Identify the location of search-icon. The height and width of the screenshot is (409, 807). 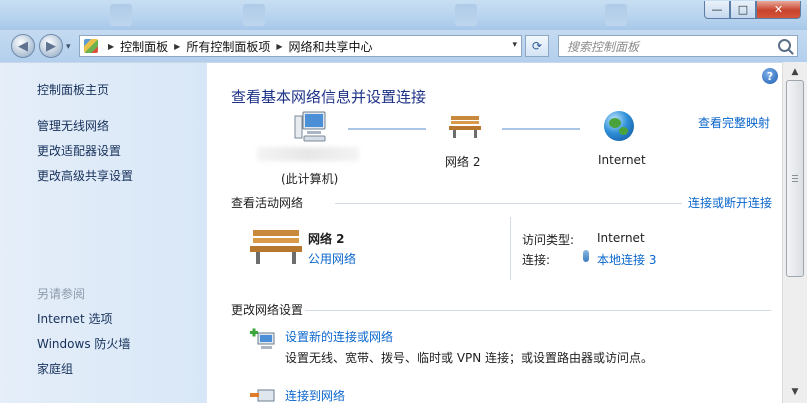
(784, 45).